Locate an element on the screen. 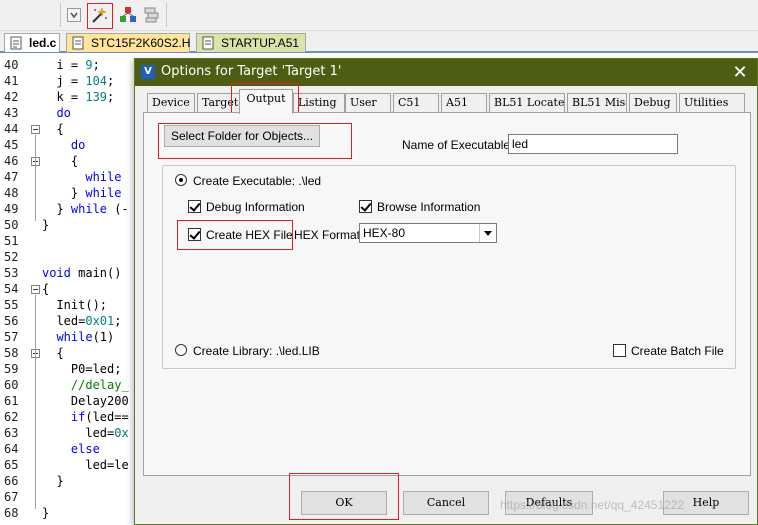  tab-debug: Debug is located at coordinates (653, 103).